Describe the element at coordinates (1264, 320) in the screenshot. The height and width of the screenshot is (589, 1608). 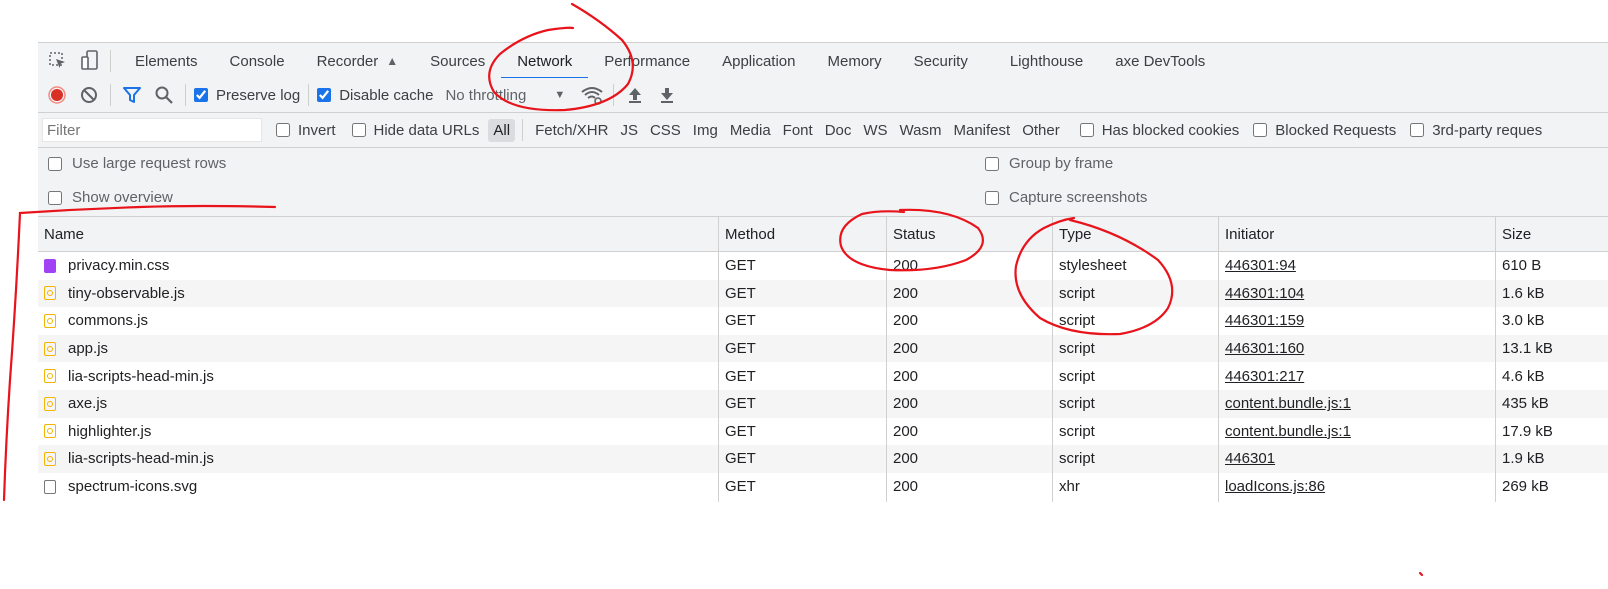
I see `initiator-value: 446301:159` at that location.